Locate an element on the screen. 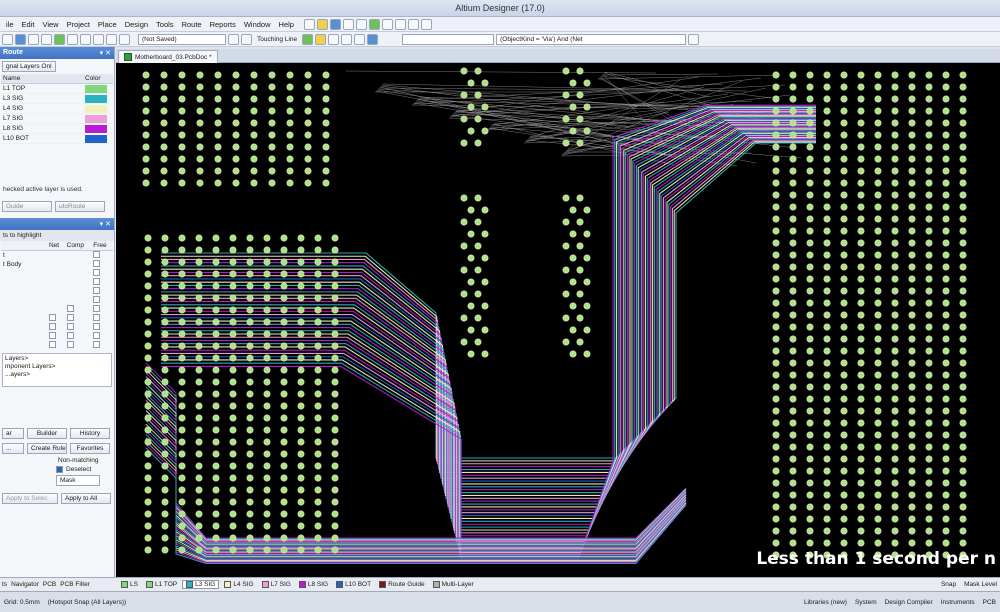 This screenshot has height=612, width=1000. open-icon is located at coordinates (7, 39).